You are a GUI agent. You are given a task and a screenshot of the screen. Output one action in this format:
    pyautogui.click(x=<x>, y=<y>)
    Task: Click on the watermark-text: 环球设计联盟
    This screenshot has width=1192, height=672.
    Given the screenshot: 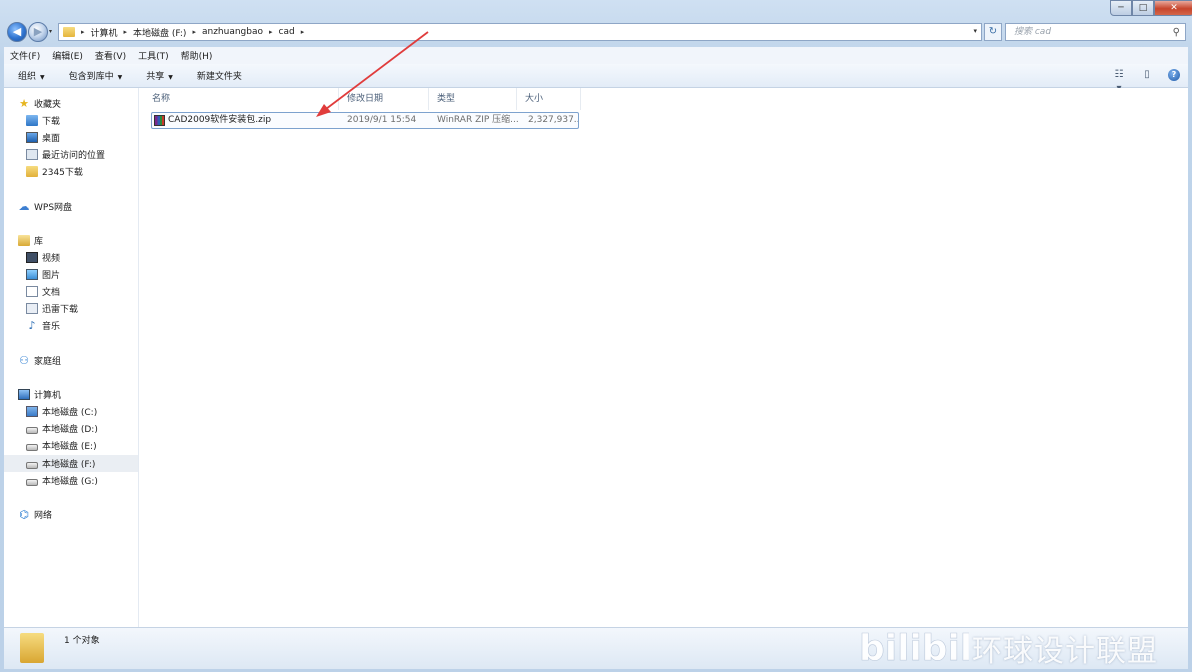 What is the action you would take?
    pyautogui.click(x=1065, y=651)
    